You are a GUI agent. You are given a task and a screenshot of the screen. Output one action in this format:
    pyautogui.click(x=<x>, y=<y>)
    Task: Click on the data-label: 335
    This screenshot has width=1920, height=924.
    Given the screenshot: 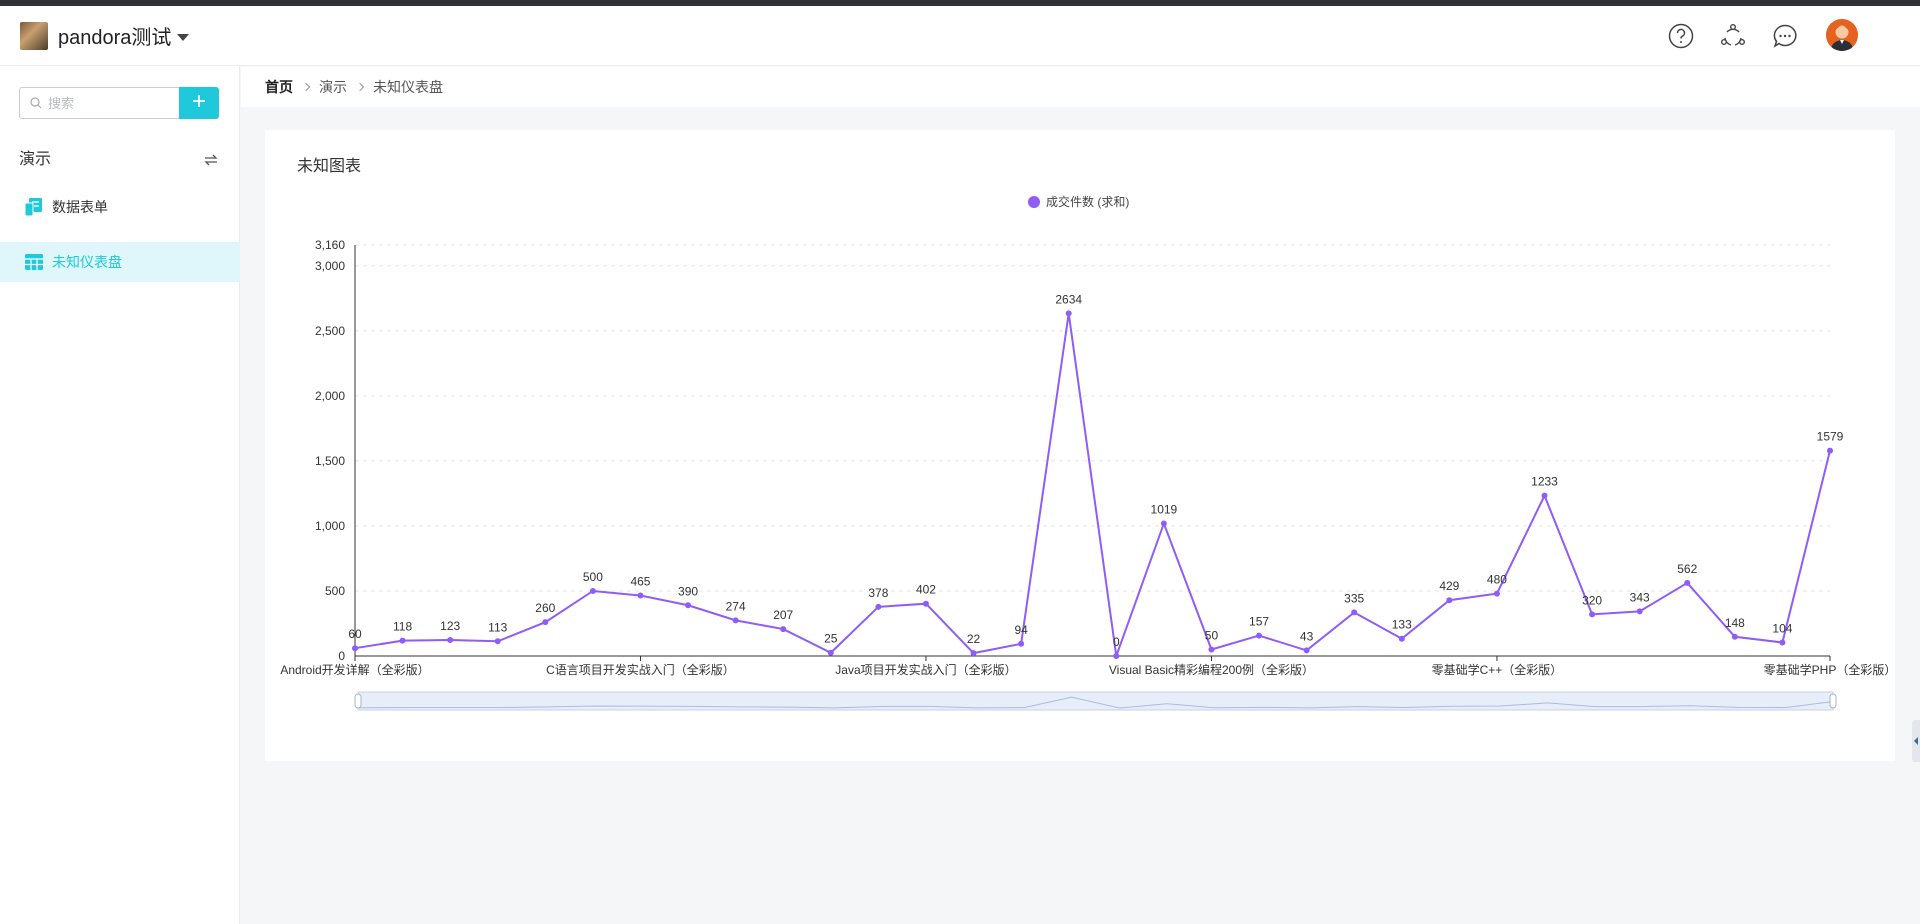 What is the action you would take?
    pyautogui.click(x=1354, y=598)
    